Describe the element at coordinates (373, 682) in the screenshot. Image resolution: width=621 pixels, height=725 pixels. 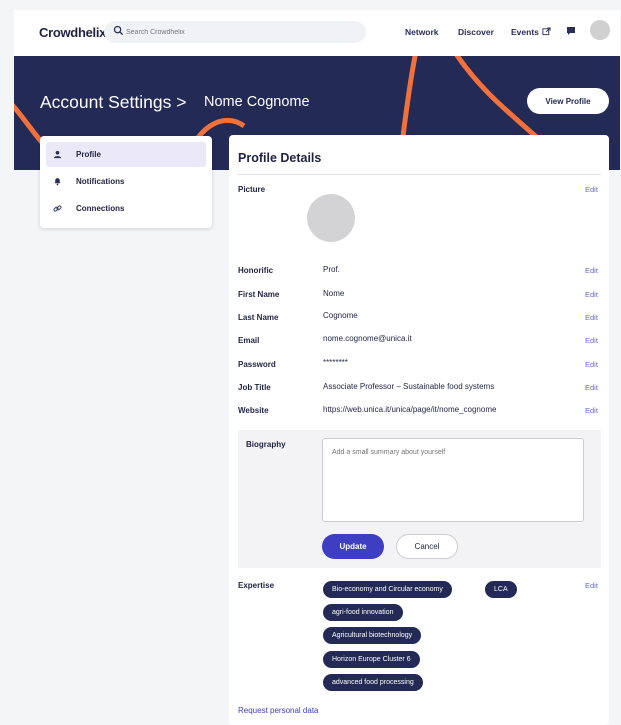
I see `expertise-tag: advanced food processing` at that location.